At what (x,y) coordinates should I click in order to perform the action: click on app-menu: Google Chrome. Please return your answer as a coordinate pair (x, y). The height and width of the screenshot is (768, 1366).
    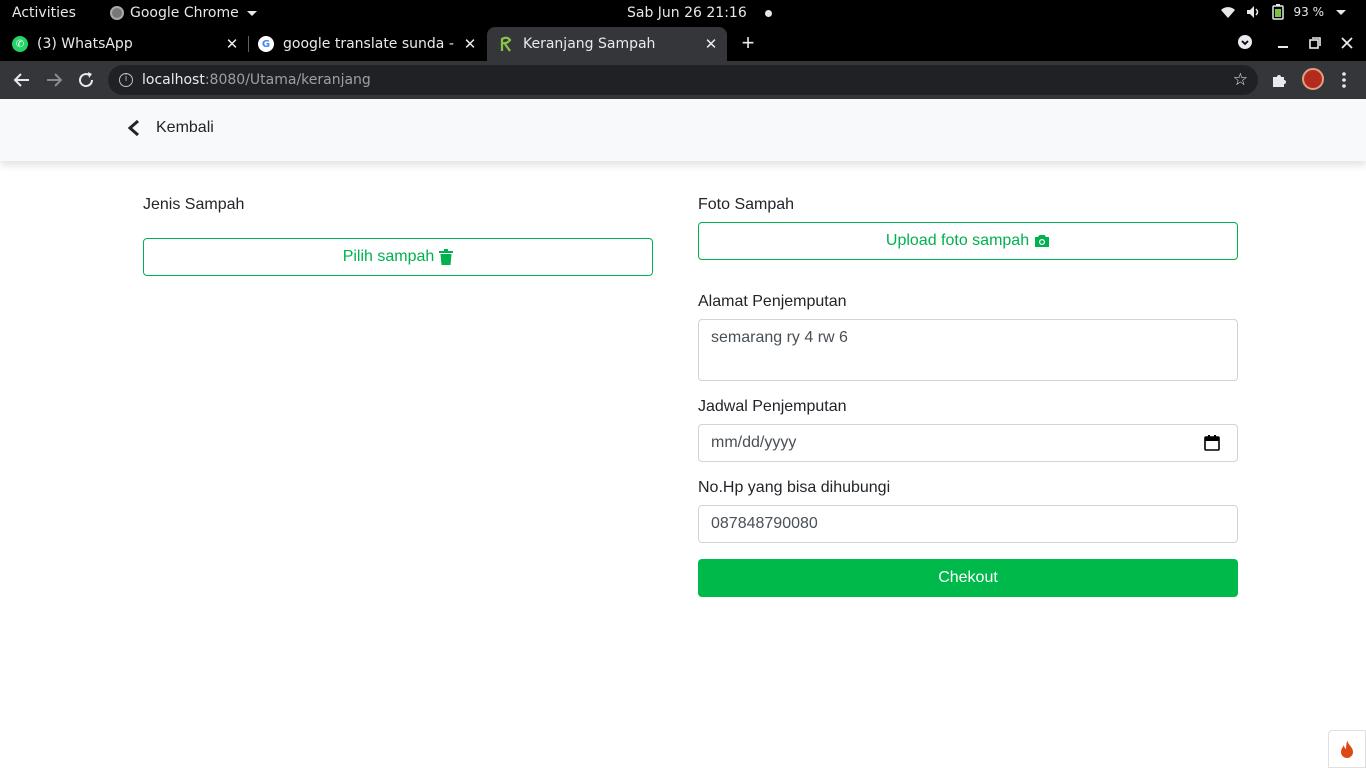
    Looking at the image, I should click on (183, 13).